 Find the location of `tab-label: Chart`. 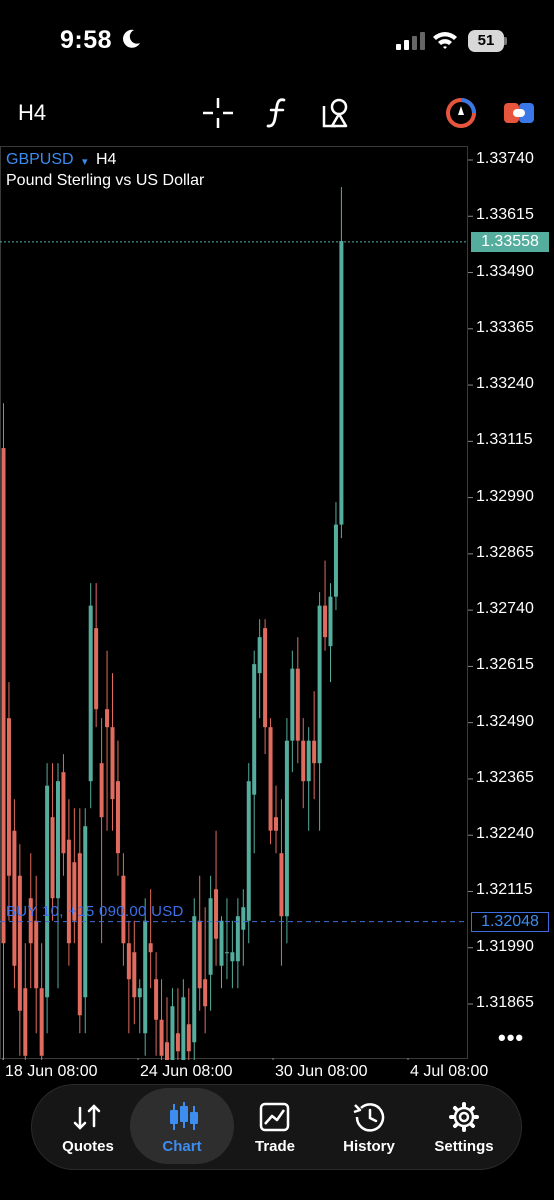

tab-label: Chart is located at coordinates (182, 1146).